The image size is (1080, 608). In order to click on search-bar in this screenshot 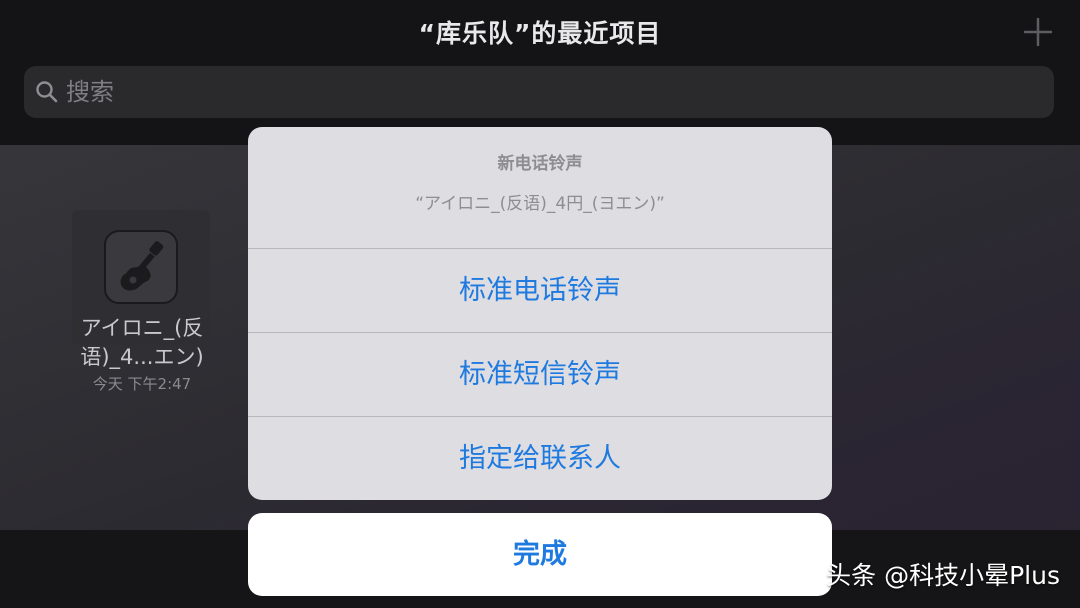, I will do `click(539, 92)`.